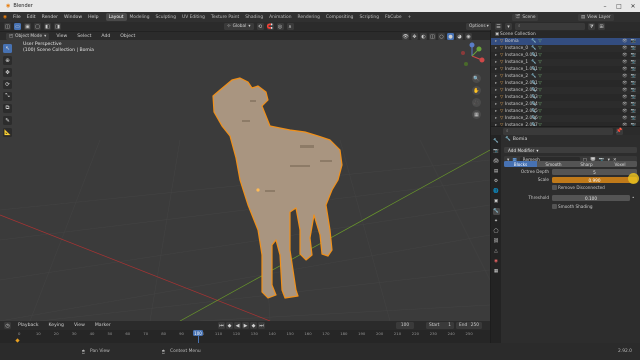 Image resolution: width=640 pixels, height=360 pixels. What do you see at coordinates (496, 141) in the screenshot?
I see `tool-tab-icon: 🔧` at bounding box center [496, 141].